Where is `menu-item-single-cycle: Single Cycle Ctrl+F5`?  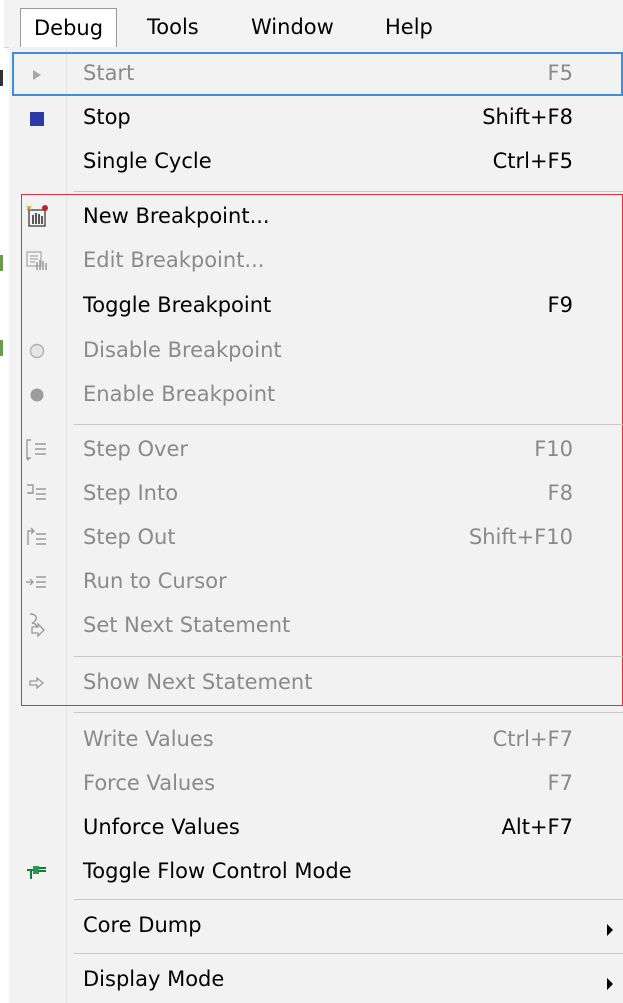 menu-item-single-cycle: Single Cycle Ctrl+F5 is located at coordinates (316, 162).